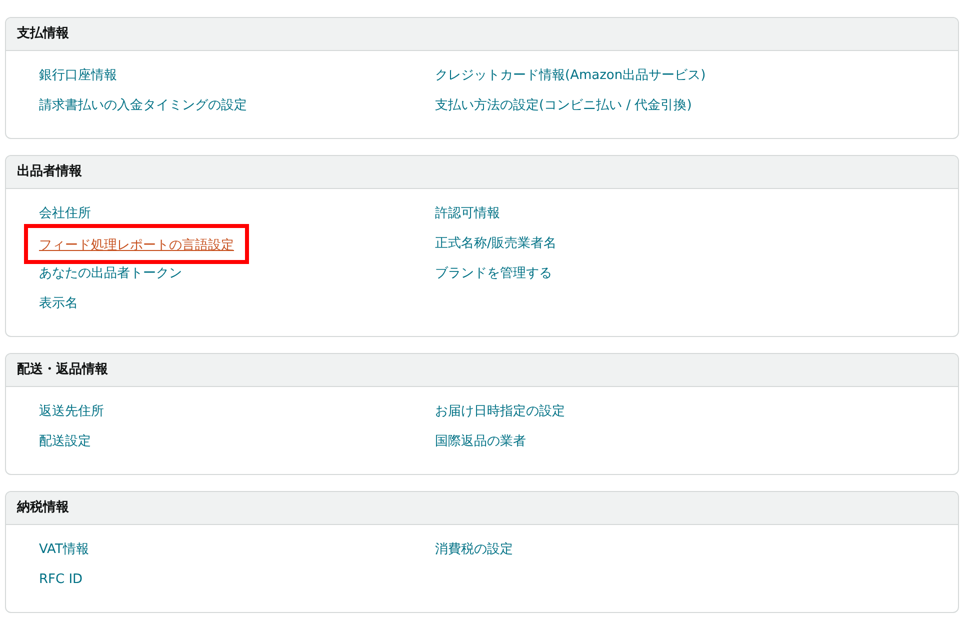 The width and height of the screenshot is (965, 626). What do you see at coordinates (43, 508) in the screenshot?
I see `section-title: 納税情報` at bounding box center [43, 508].